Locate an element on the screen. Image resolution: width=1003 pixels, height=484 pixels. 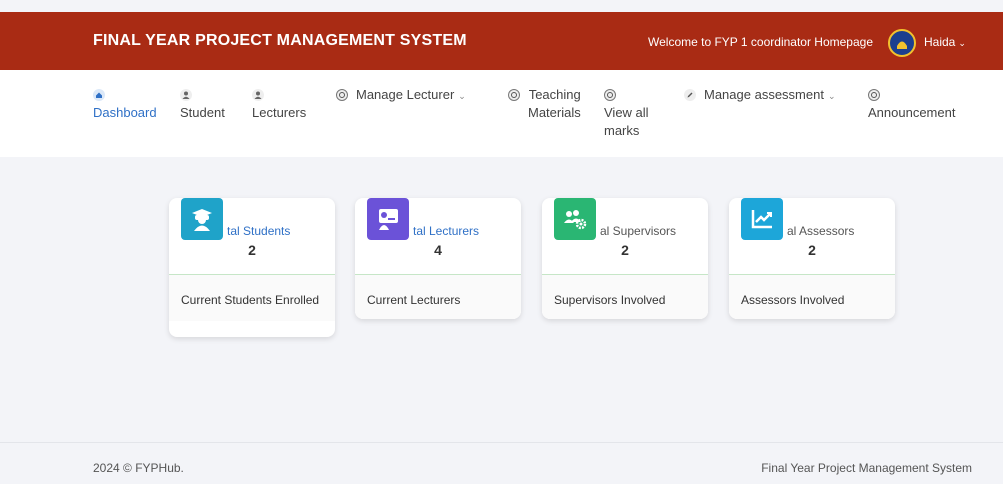
card-title: al Supervisors is located at coordinates (638, 231).